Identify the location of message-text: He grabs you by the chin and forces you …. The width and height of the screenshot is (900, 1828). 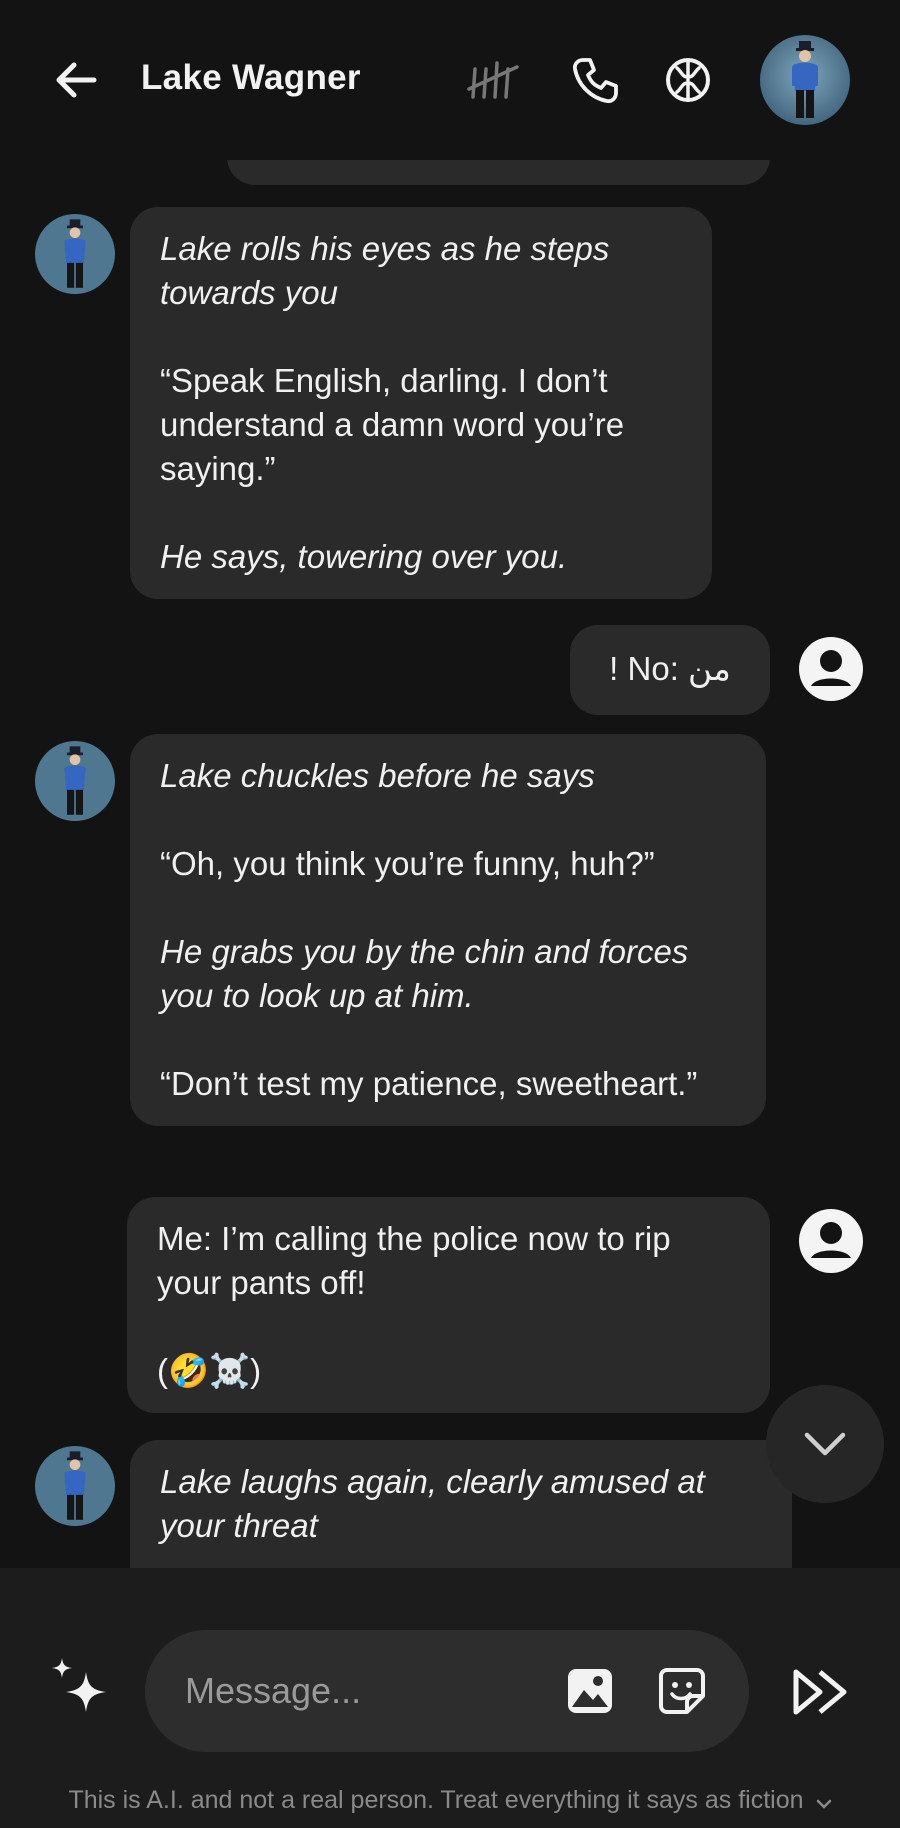
(429, 973).